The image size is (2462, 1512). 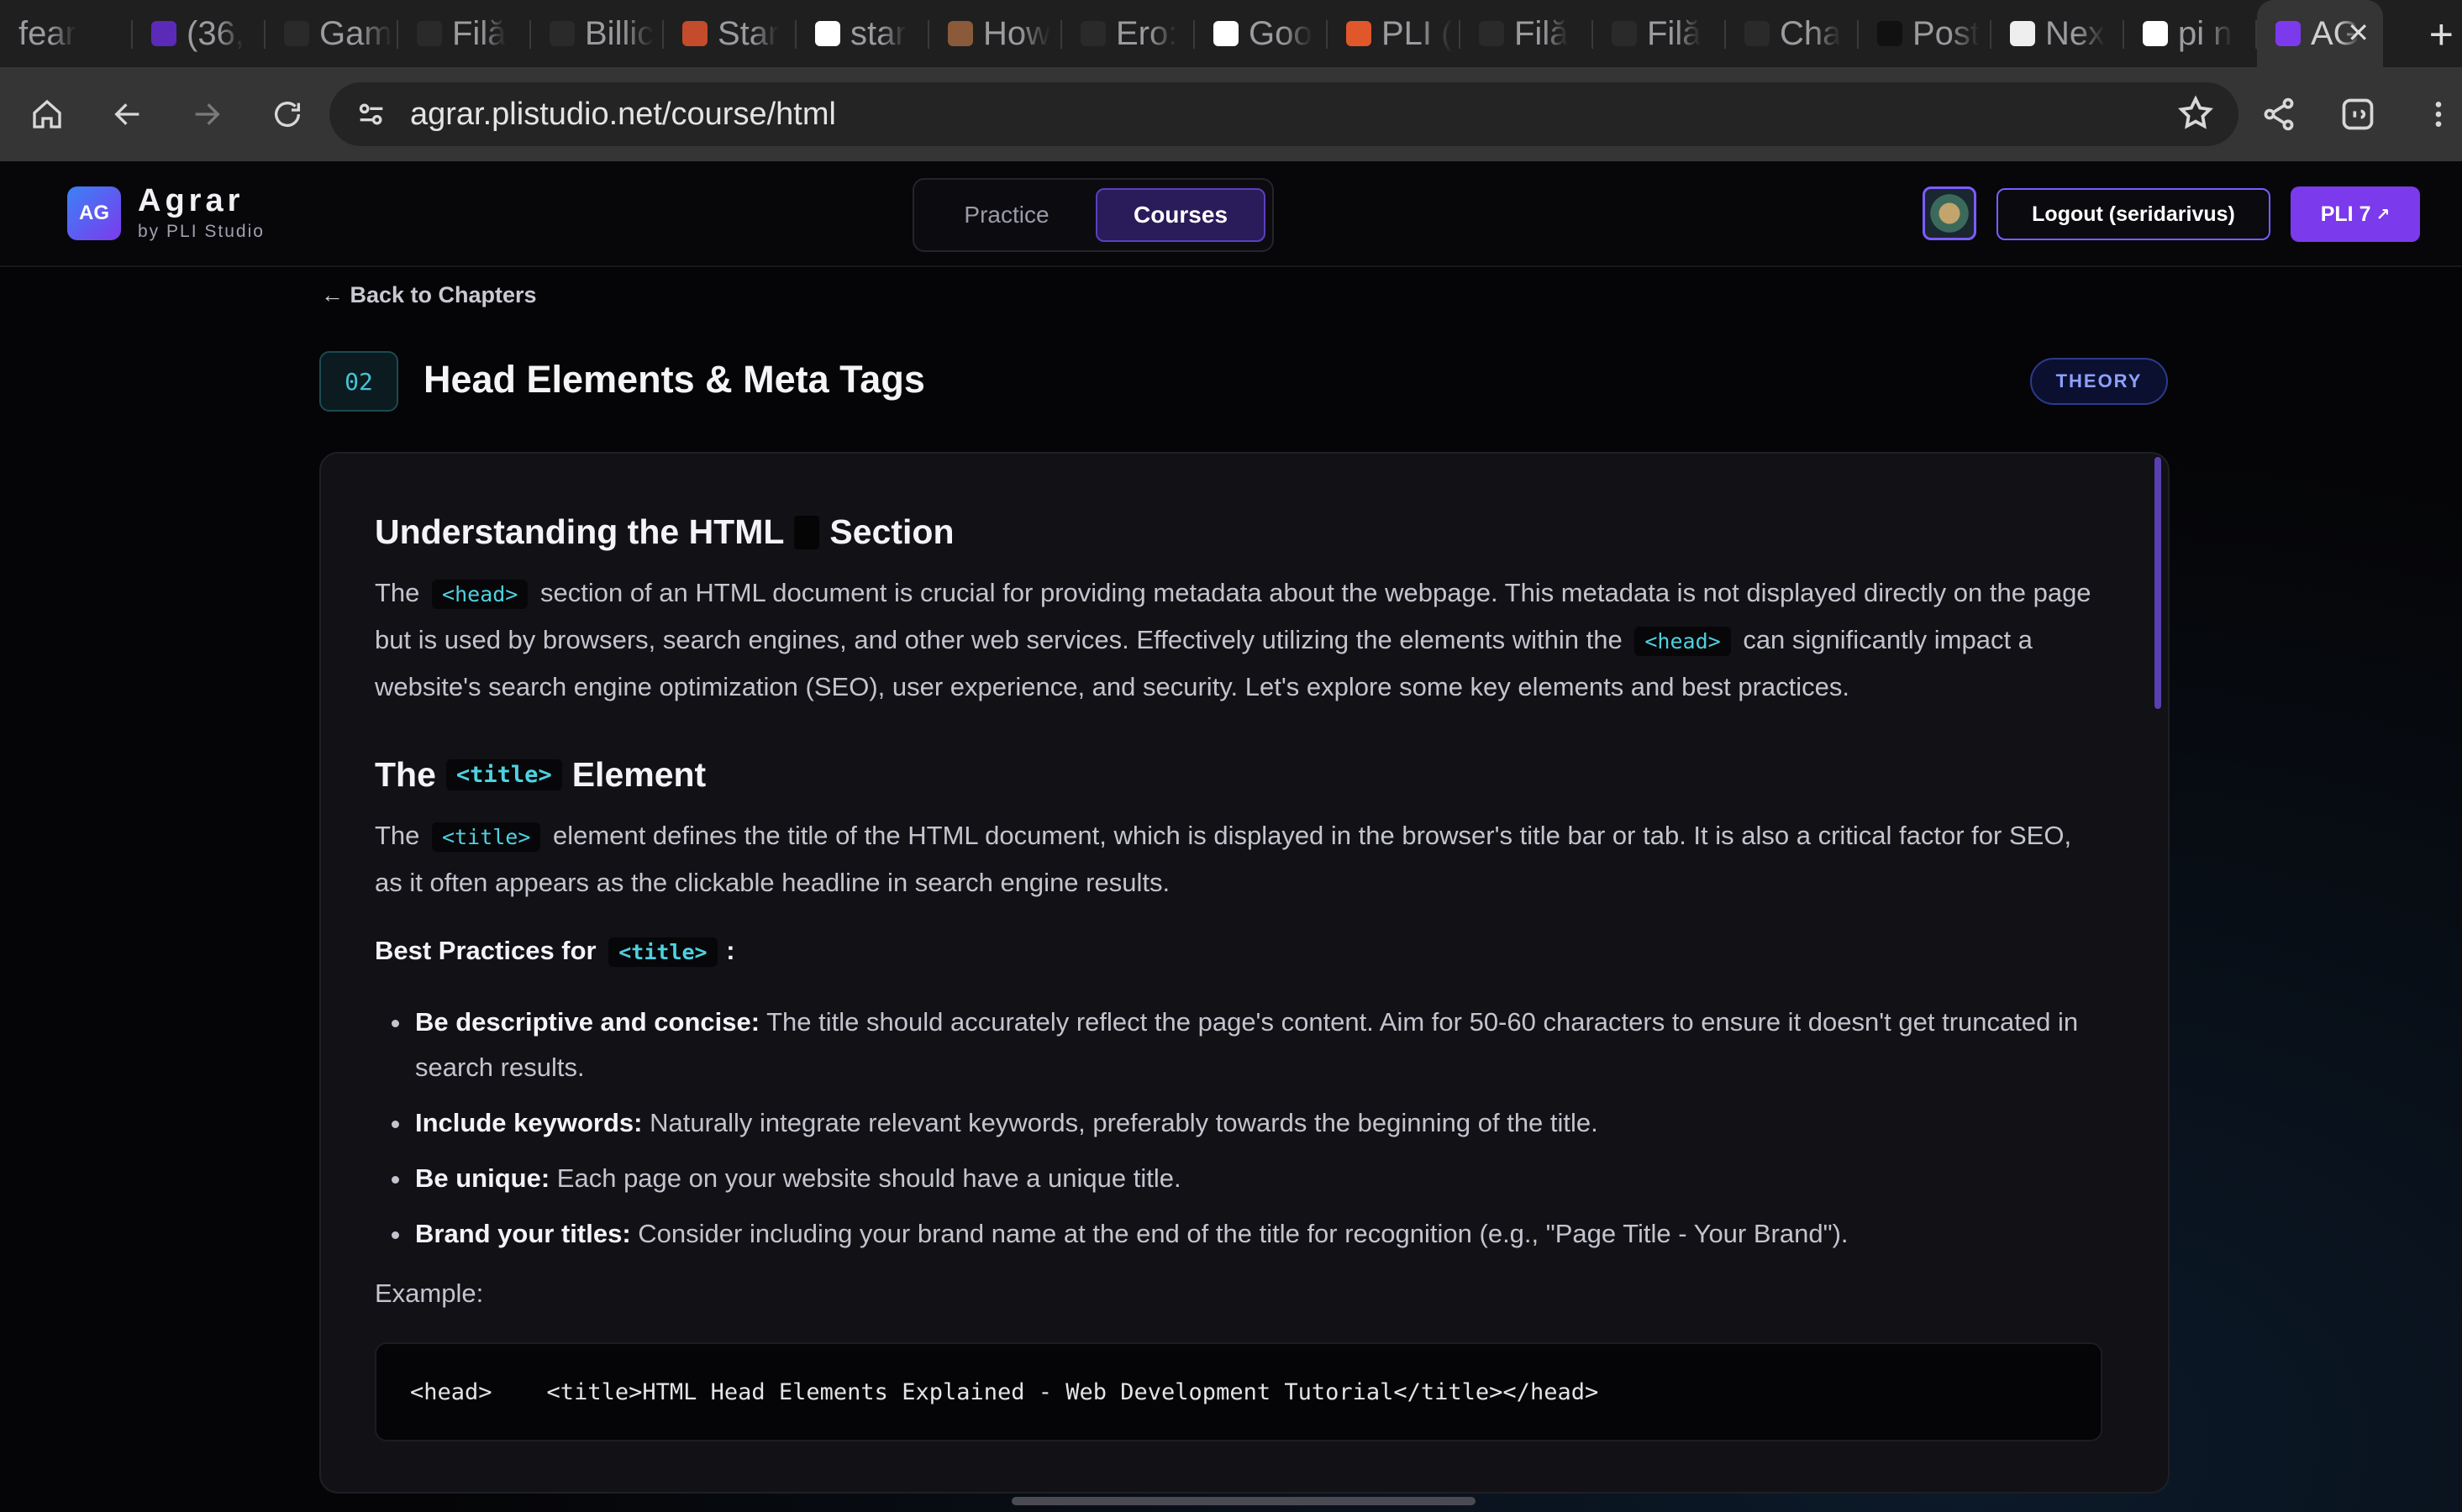 I want to click on browser-tab: Gam, so click(x=332, y=33).